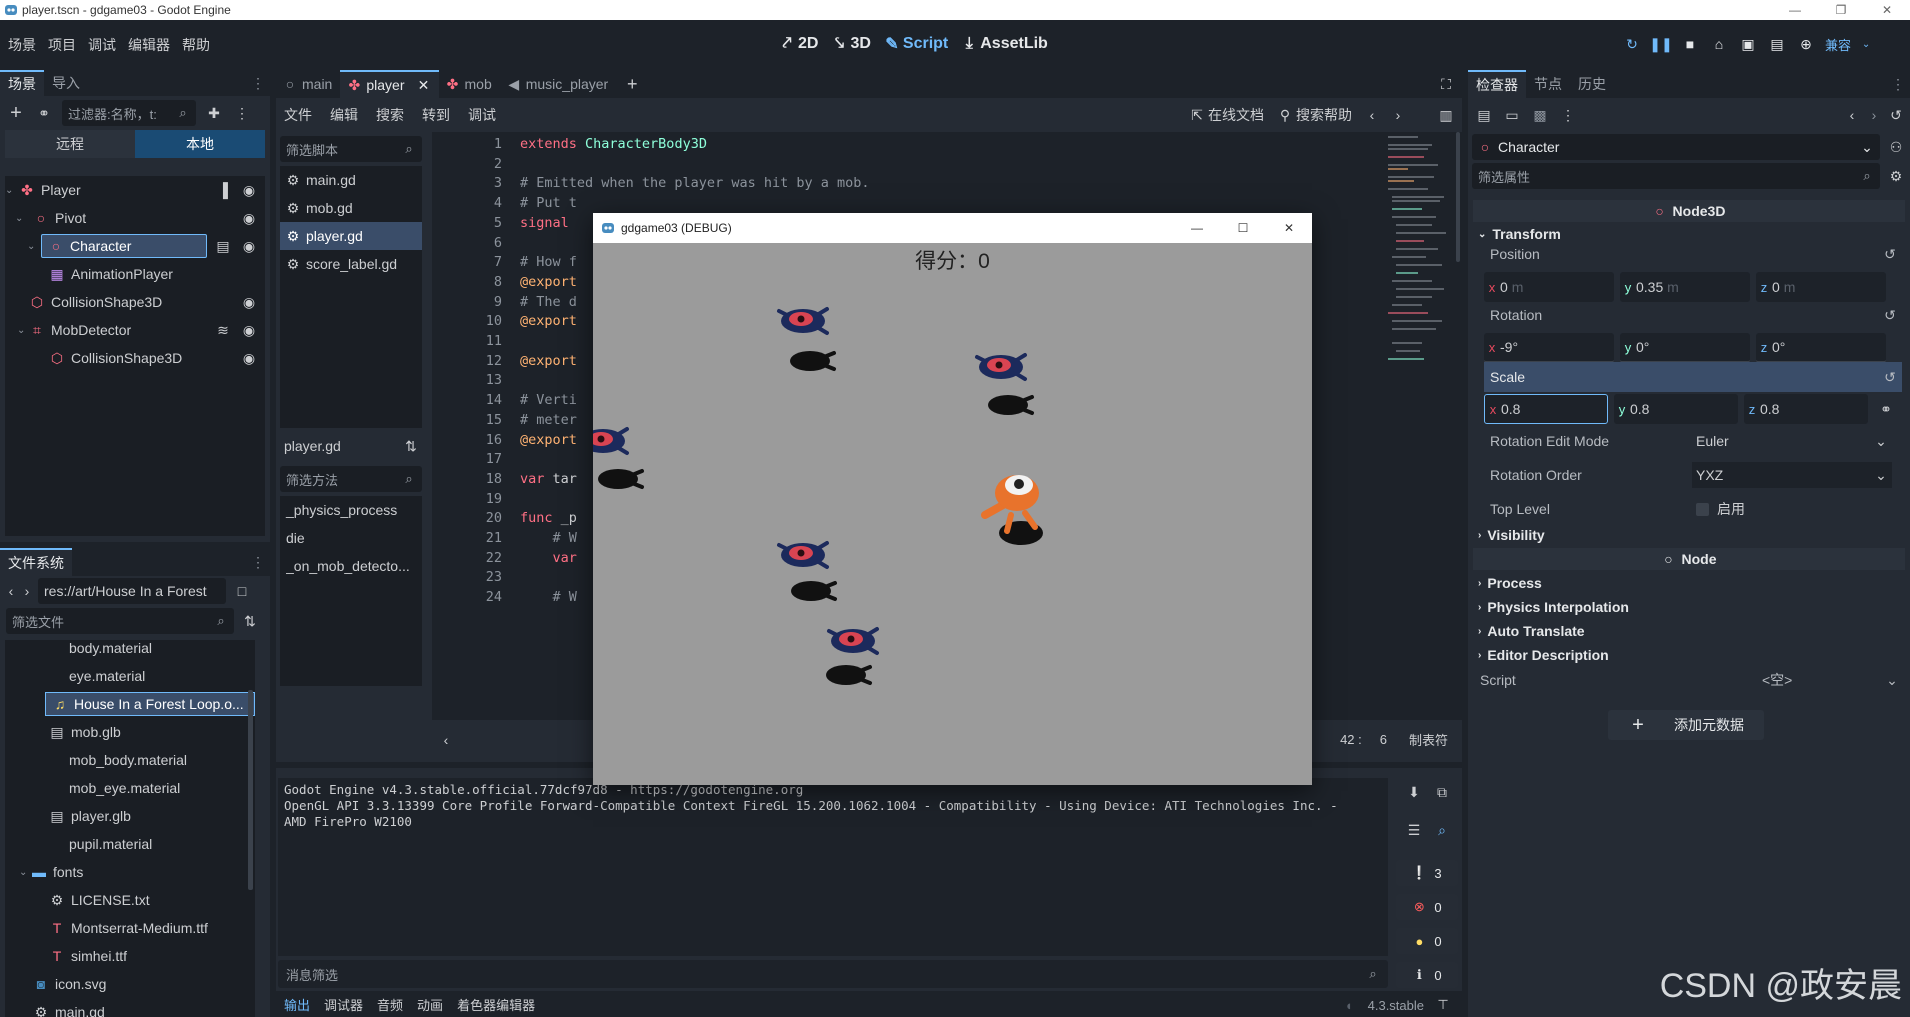 The width and height of the screenshot is (1910, 1017). I want to click on search-icon: ⌕, so click(1442, 830).